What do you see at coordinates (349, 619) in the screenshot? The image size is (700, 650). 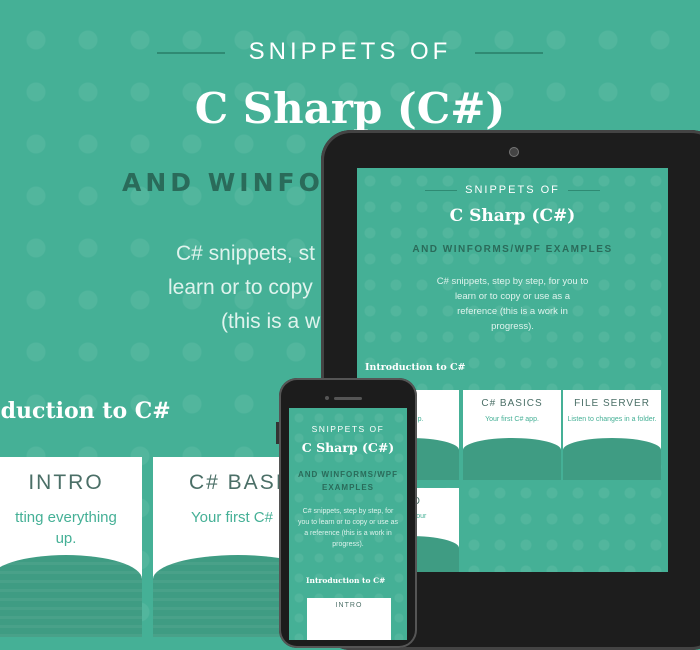 I see `phone-card-intro: INTRO` at bounding box center [349, 619].